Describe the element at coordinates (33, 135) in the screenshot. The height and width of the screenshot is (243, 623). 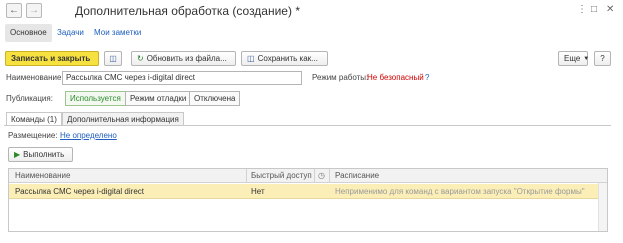
I see `placement-label: Размещение:` at that location.